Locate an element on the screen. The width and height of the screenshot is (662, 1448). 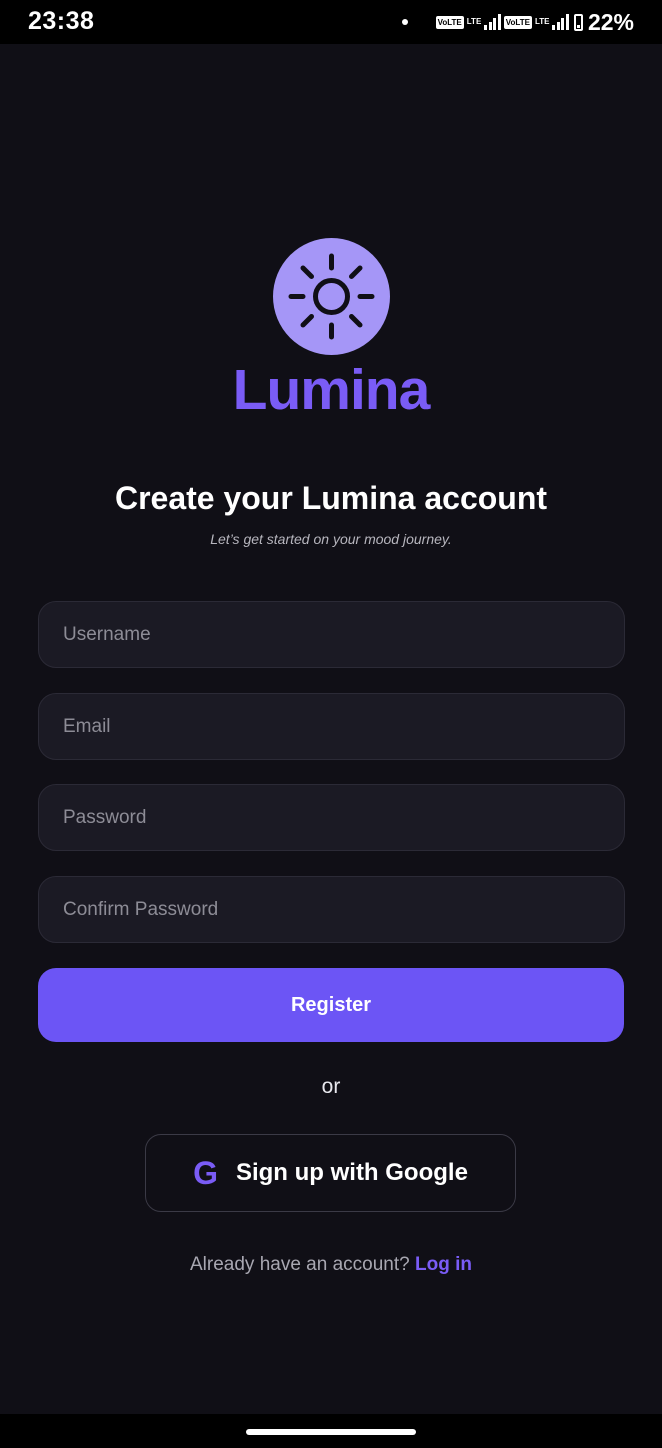
lte-label-1: LTE is located at coordinates (474, 21).